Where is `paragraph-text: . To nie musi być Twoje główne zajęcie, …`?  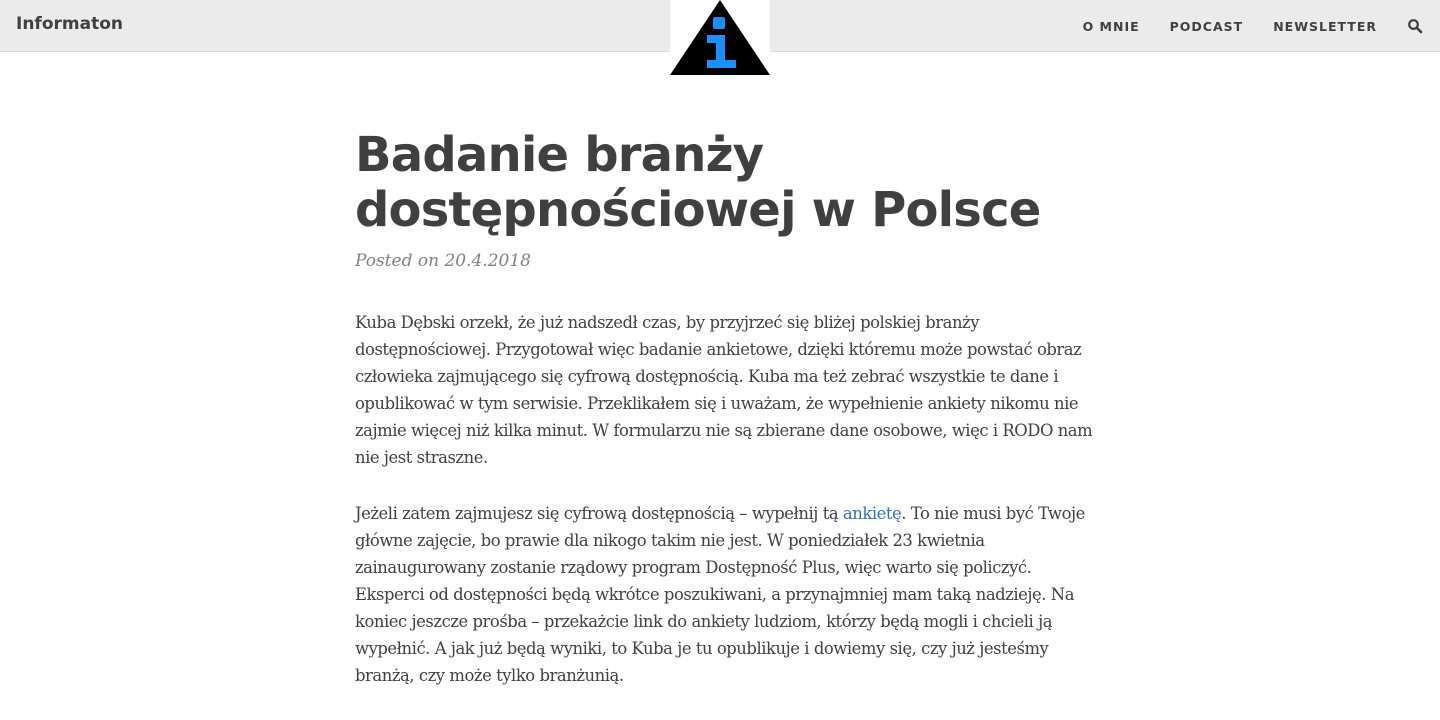 paragraph-text: . To nie musi być Twoje główne zajęcie, … is located at coordinates (720, 594).